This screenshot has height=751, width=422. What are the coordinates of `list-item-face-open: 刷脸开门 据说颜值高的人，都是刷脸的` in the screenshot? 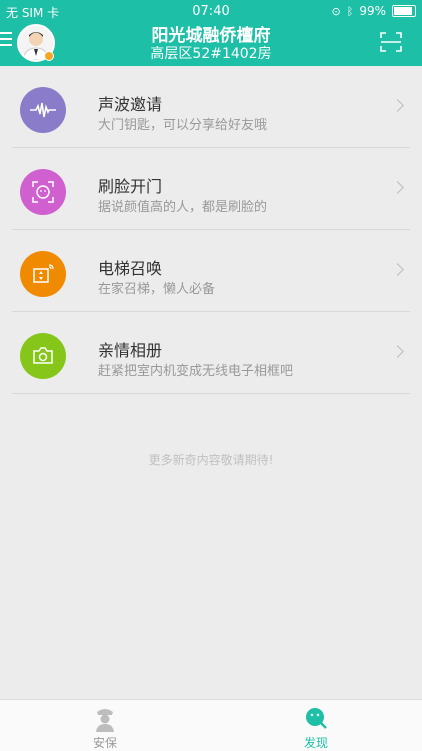 It's located at (211, 189).